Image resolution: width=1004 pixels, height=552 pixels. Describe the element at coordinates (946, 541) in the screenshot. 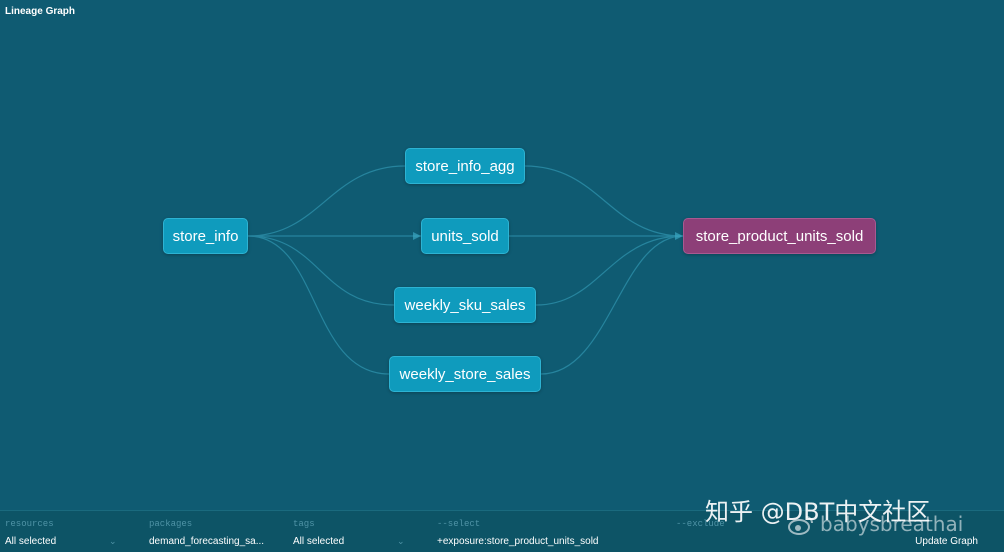

I see `update-graph-button: Update Graph` at that location.